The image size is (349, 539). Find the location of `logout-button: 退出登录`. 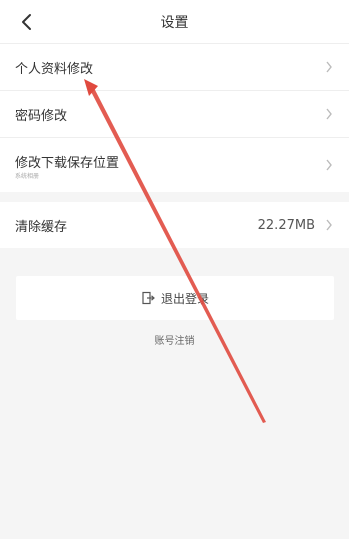

logout-button: 退出登录 is located at coordinates (175, 298).